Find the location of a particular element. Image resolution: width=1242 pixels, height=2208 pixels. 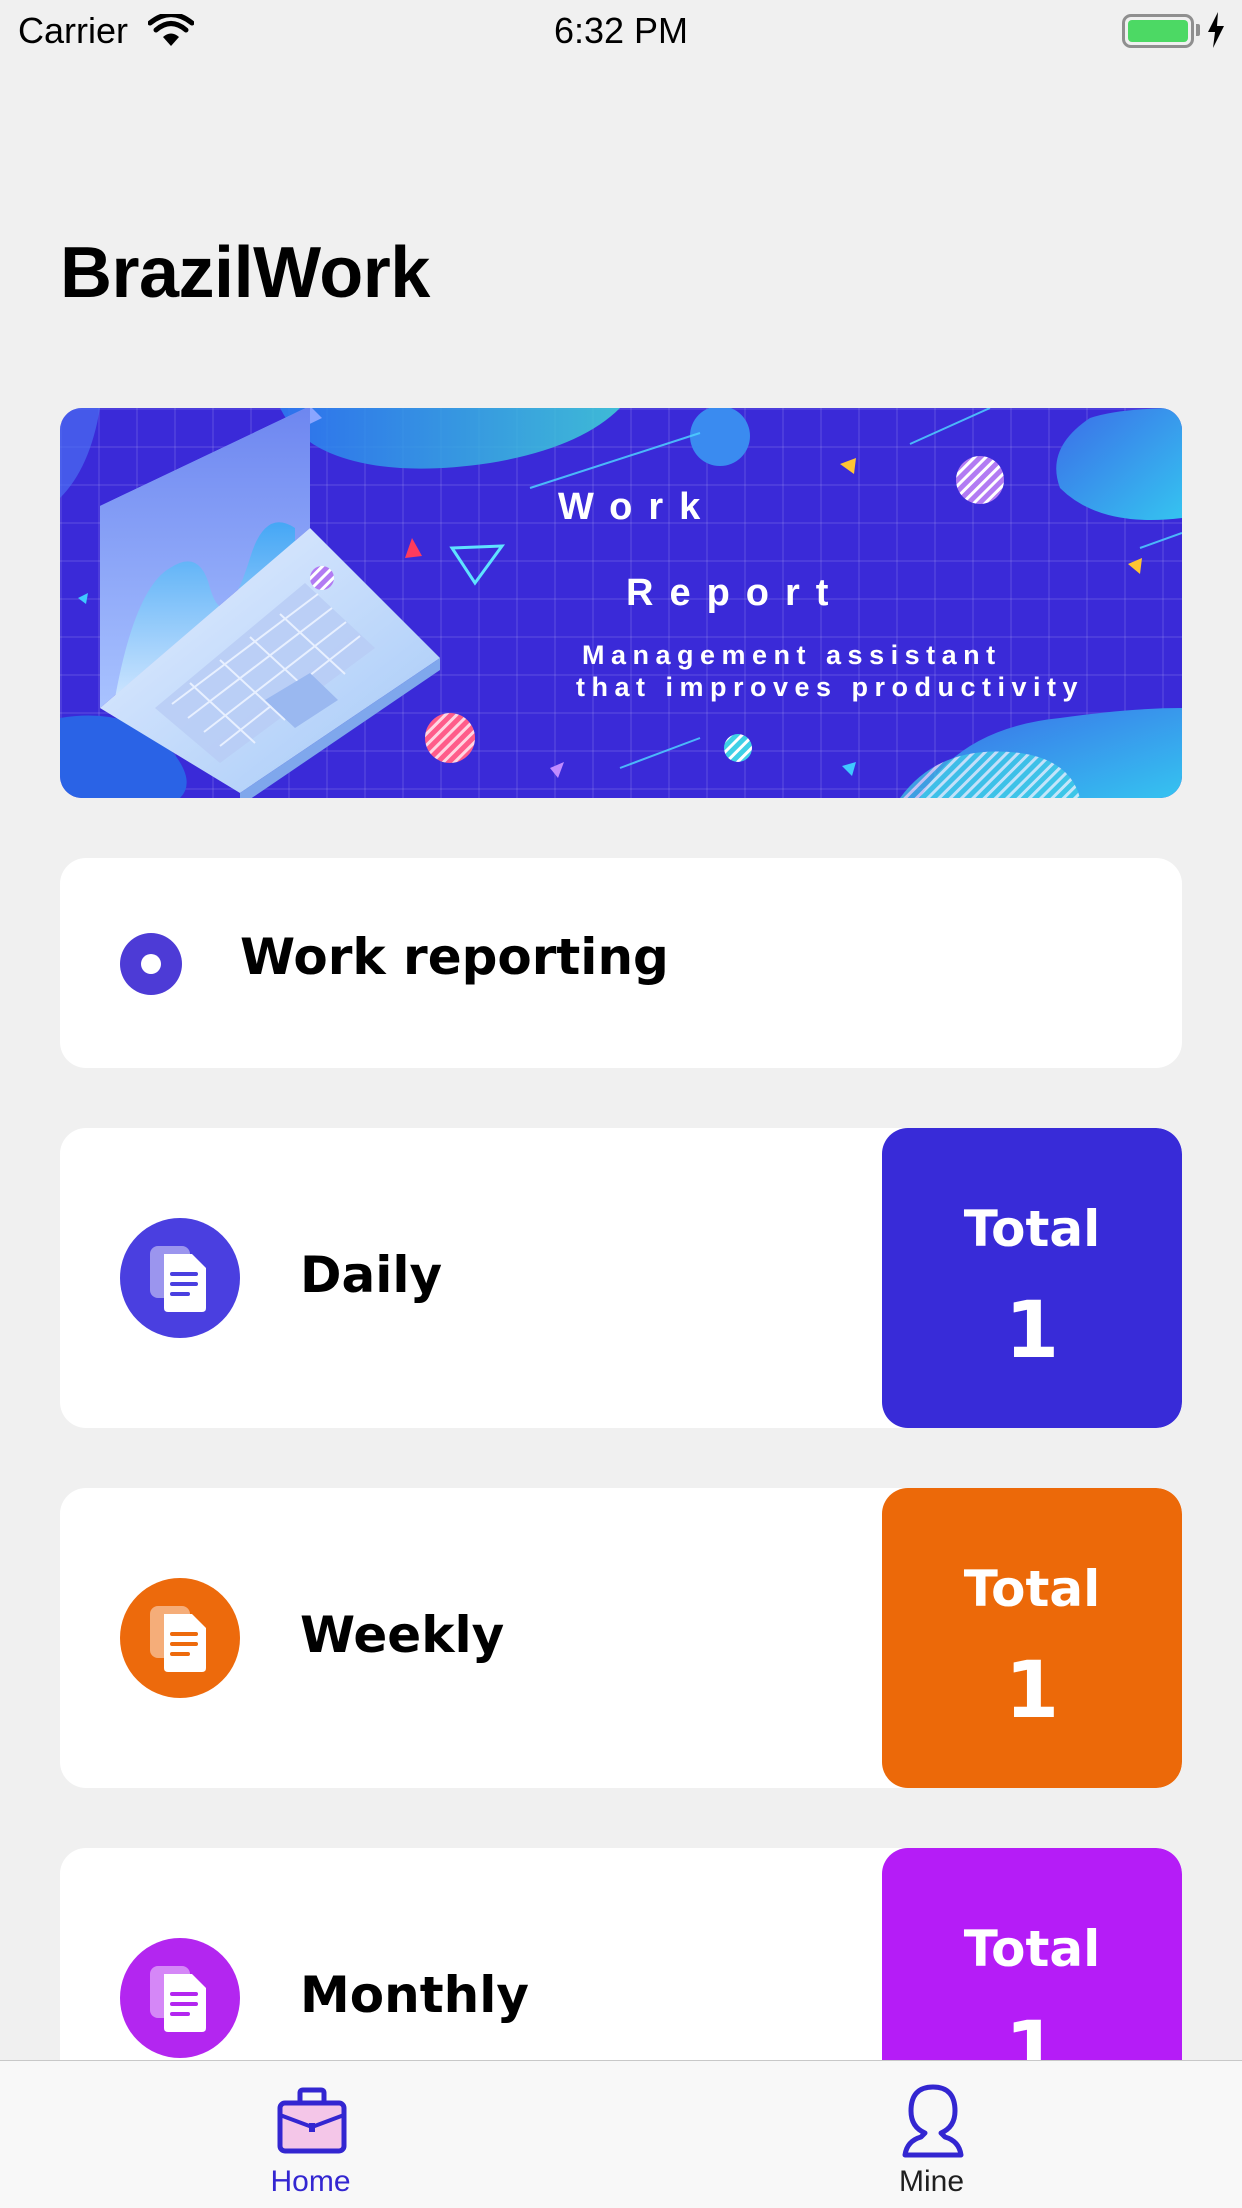

daily-document-icon is located at coordinates (180, 1278).